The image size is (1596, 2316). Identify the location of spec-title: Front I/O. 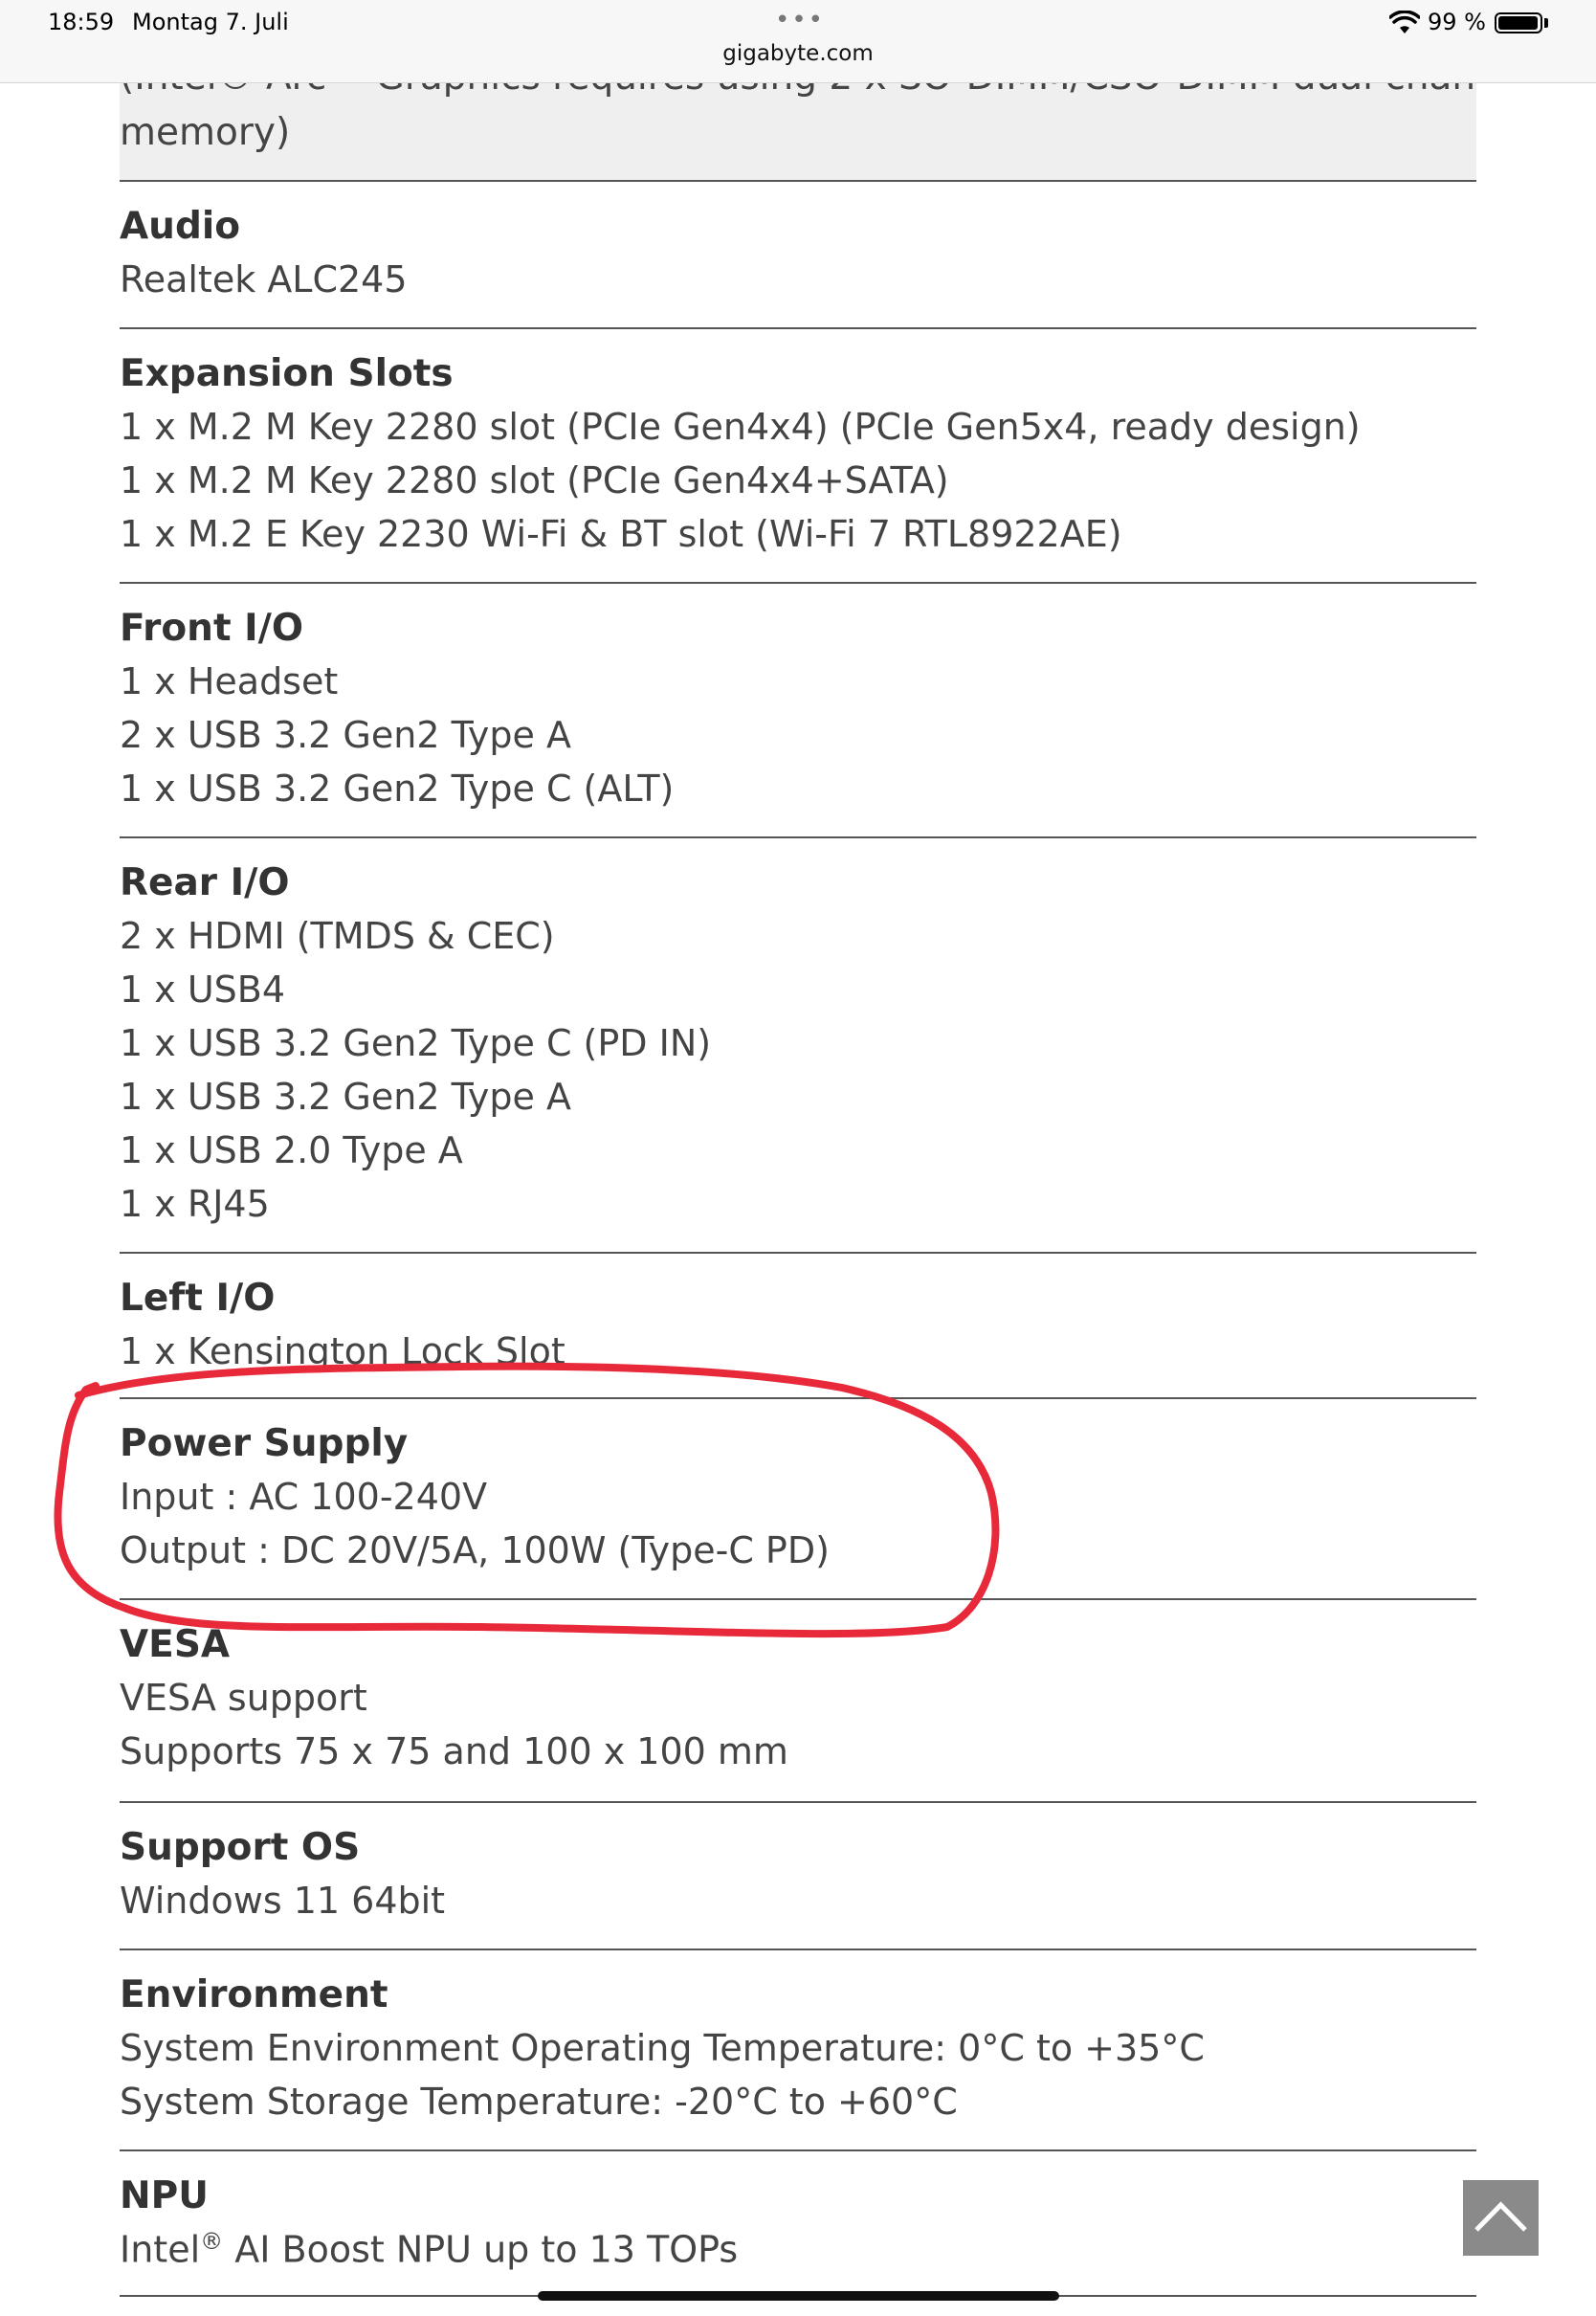
(212, 628).